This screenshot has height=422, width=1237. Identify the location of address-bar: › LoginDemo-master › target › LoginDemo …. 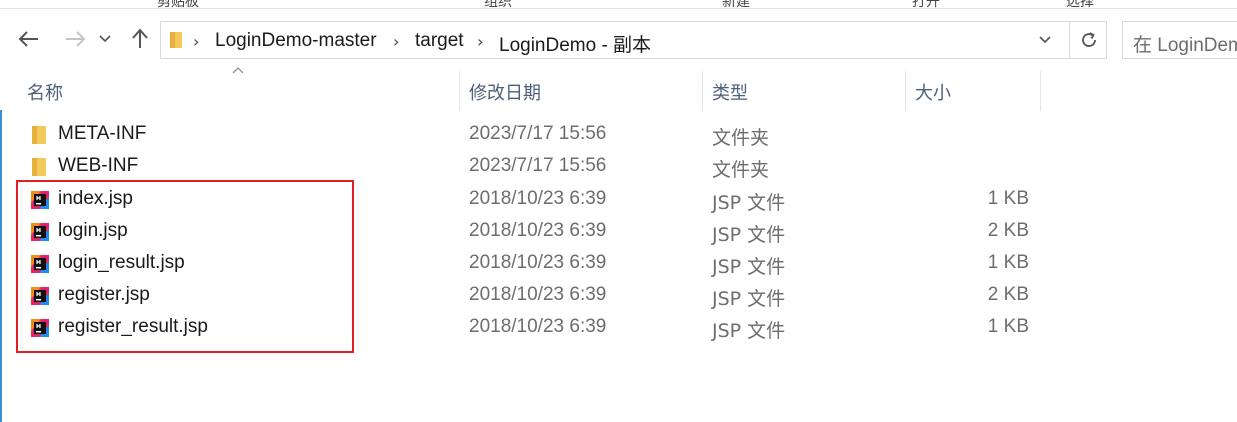
(633, 40).